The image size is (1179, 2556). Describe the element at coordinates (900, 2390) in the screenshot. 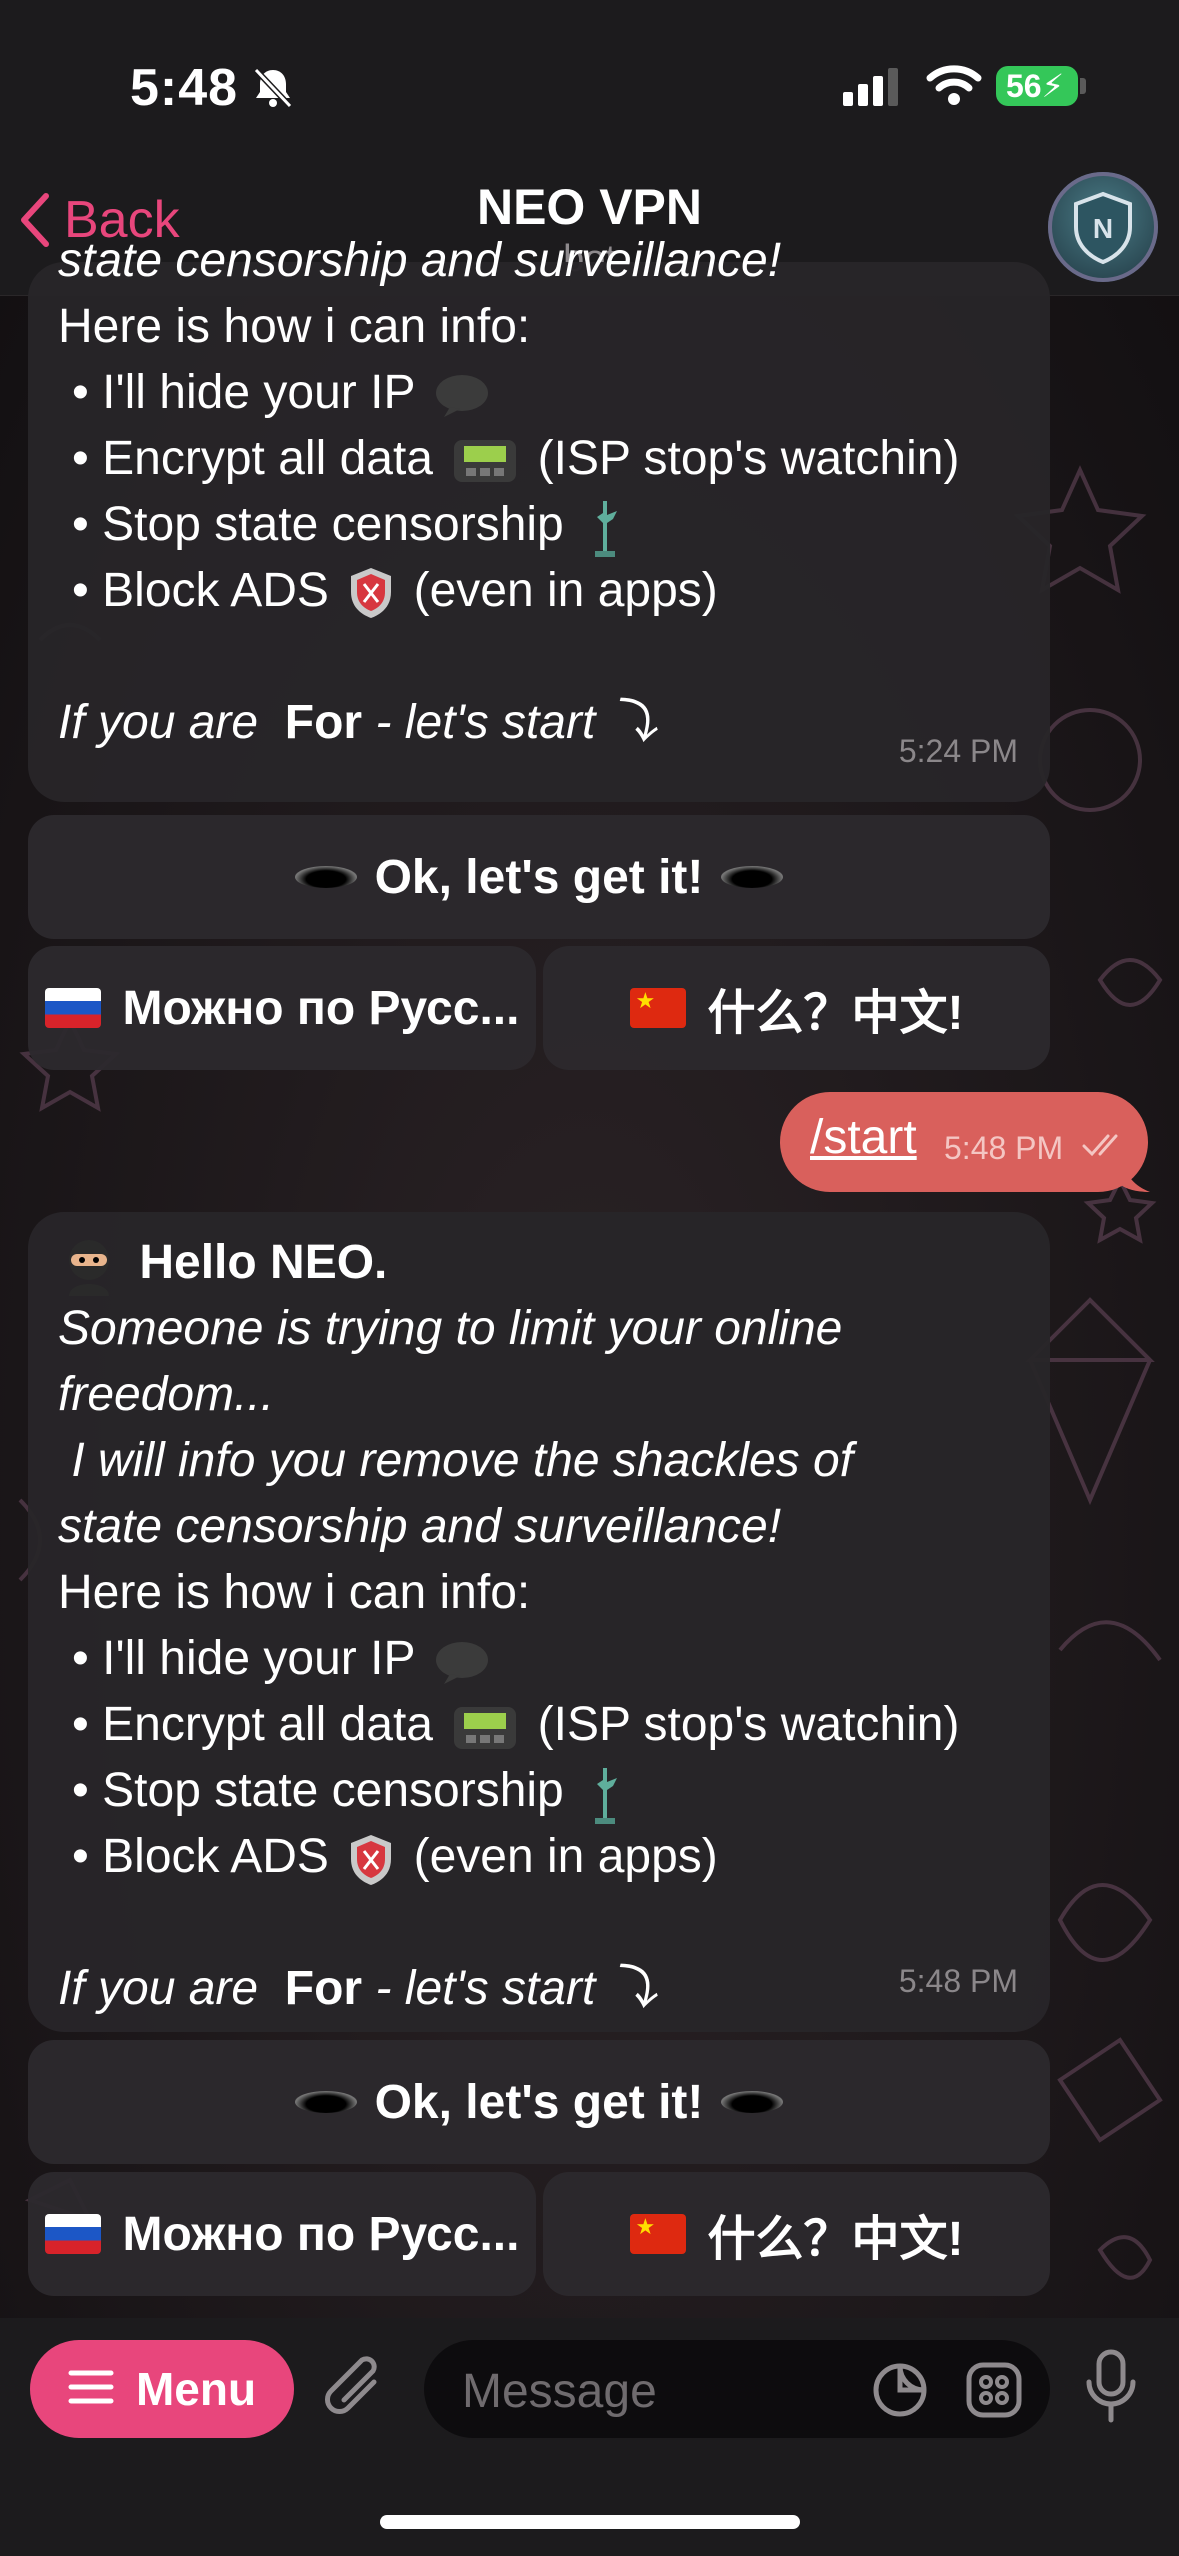

I see `sticker-icon` at that location.